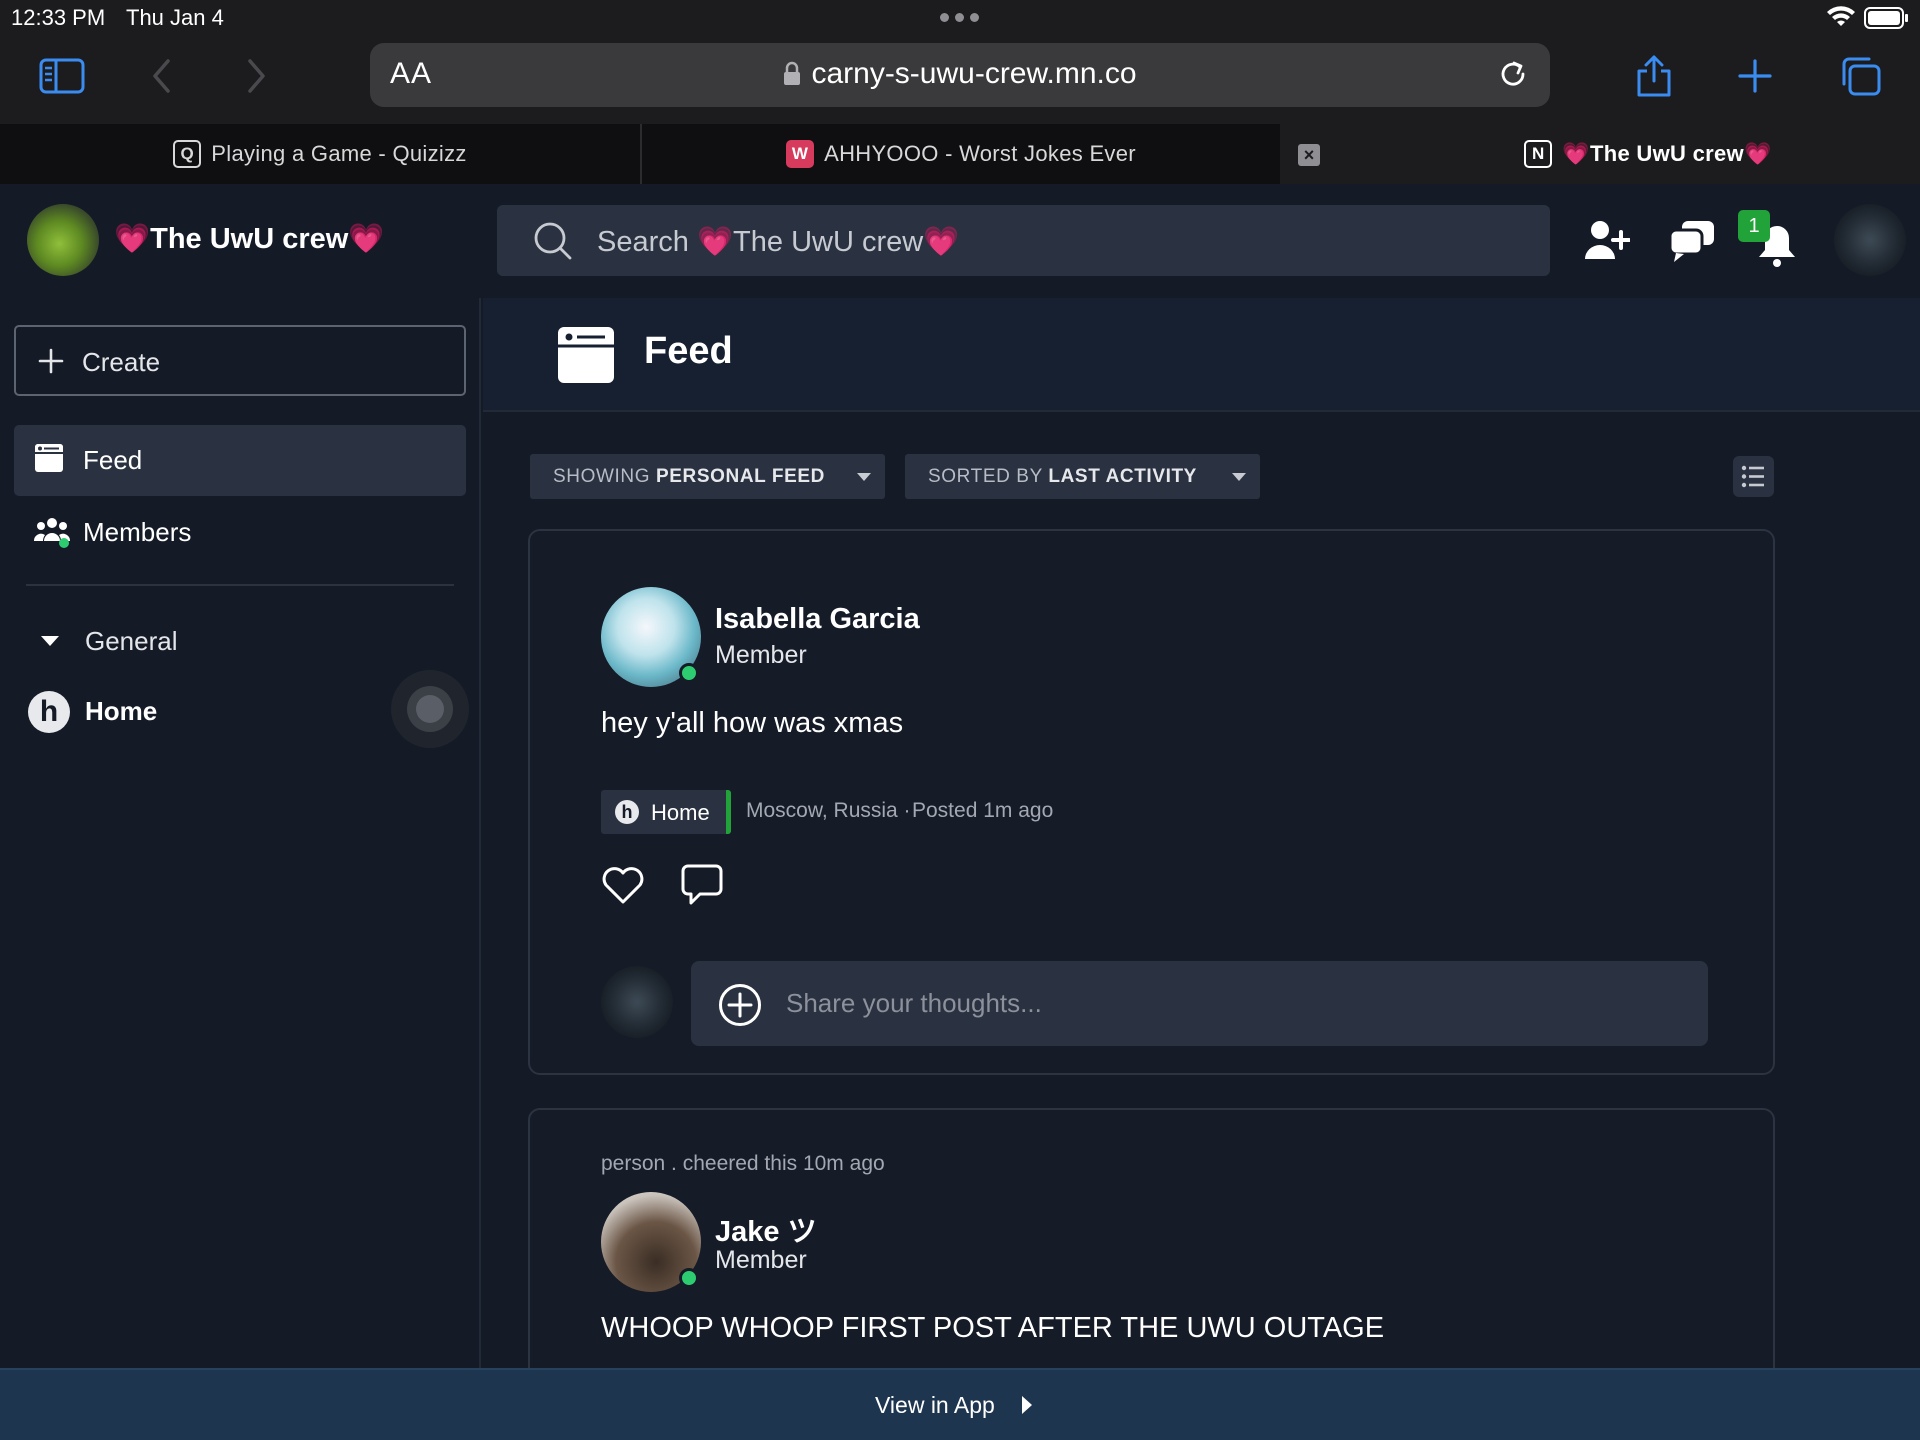  I want to click on author-name: Jake ツ, so click(766, 1229).